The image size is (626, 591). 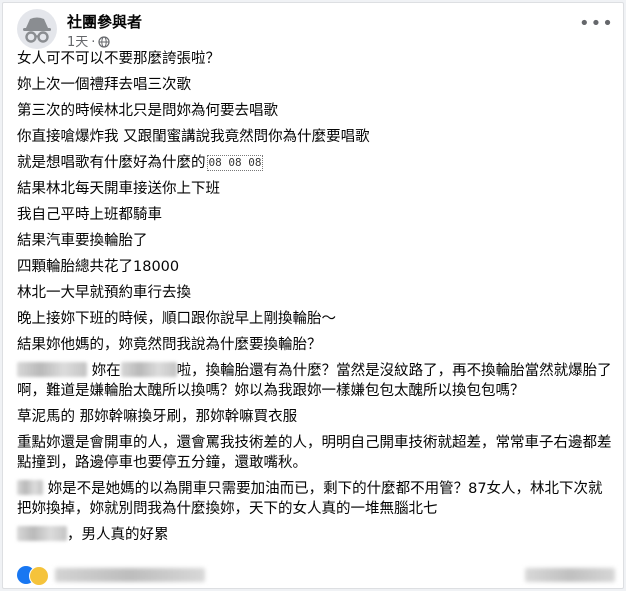 What do you see at coordinates (111, 163) in the screenshot?
I see `post-line-text: 就是想唱歌有什麼好為什麼的` at bounding box center [111, 163].